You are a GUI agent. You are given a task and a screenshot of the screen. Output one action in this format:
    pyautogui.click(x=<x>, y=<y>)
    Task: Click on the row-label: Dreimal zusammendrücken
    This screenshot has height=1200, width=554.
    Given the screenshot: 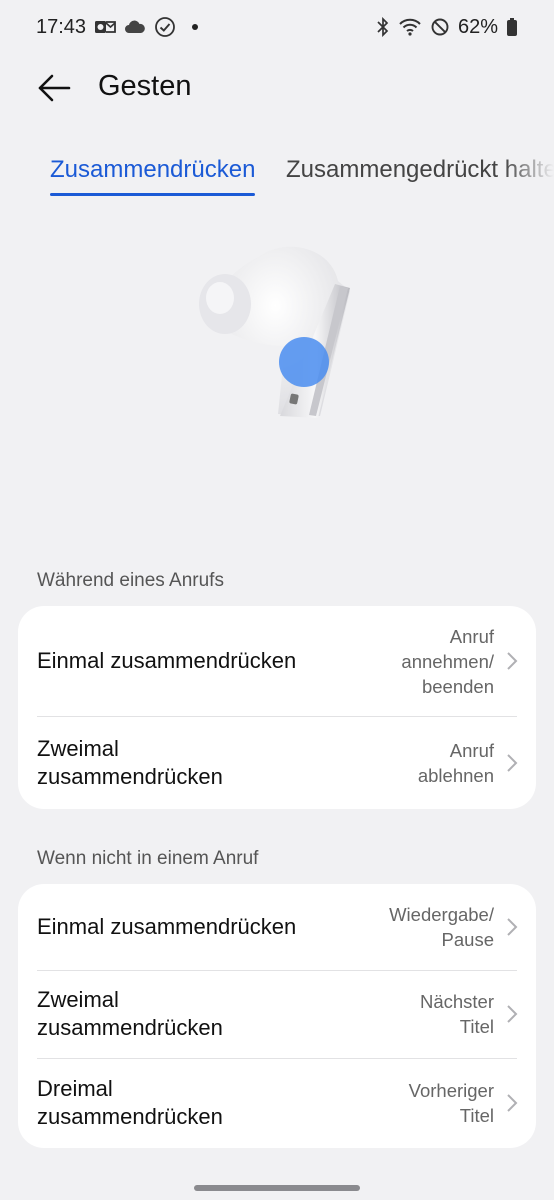 What is the action you would take?
    pyautogui.click(x=130, y=1102)
    